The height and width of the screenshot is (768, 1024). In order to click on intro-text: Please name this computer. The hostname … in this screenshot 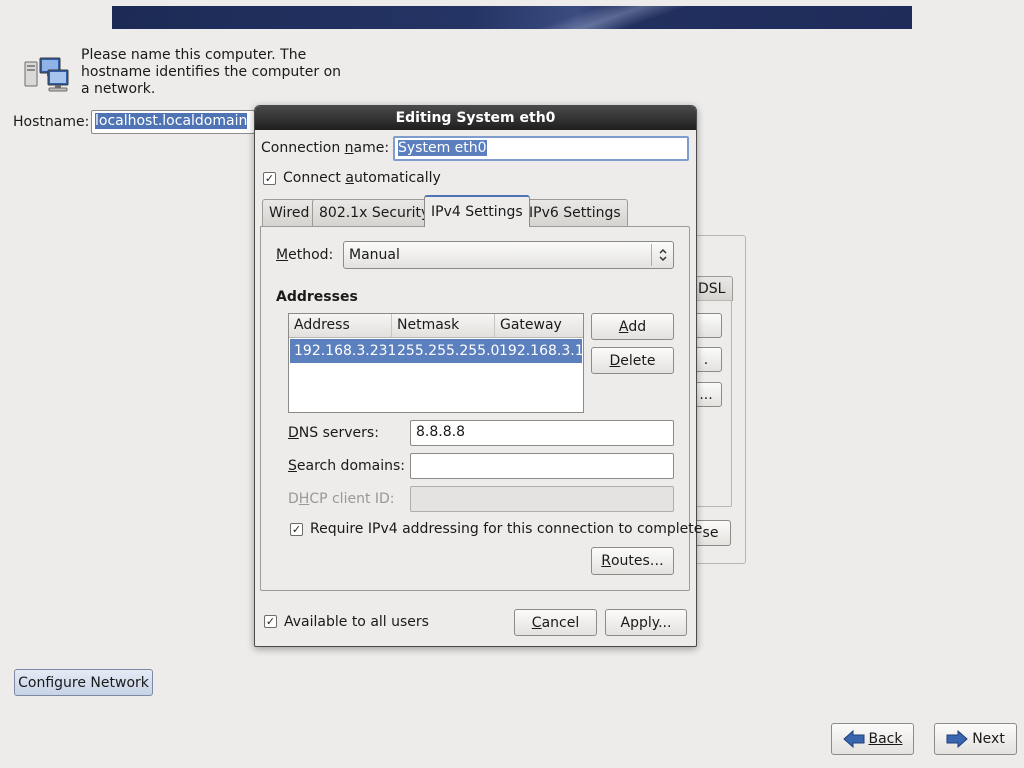, I will do `click(211, 72)`.